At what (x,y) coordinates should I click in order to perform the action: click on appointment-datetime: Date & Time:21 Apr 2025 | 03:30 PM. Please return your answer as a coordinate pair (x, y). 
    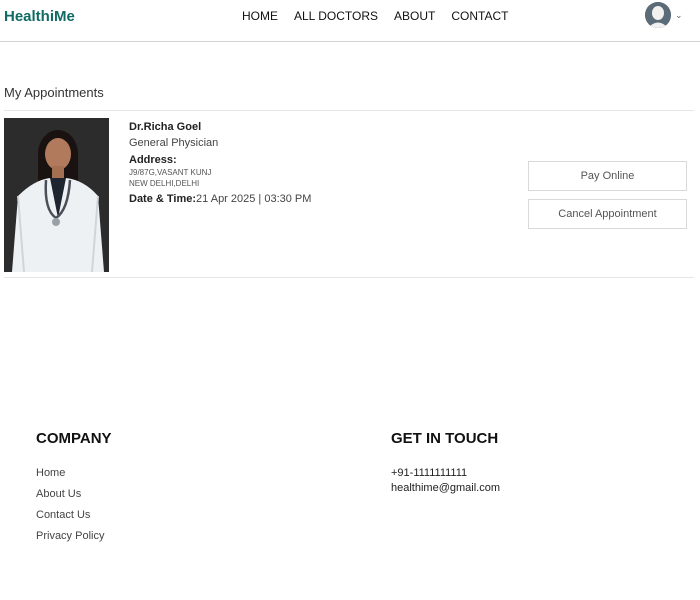
    Looking at the image, I should click on (279, 199).